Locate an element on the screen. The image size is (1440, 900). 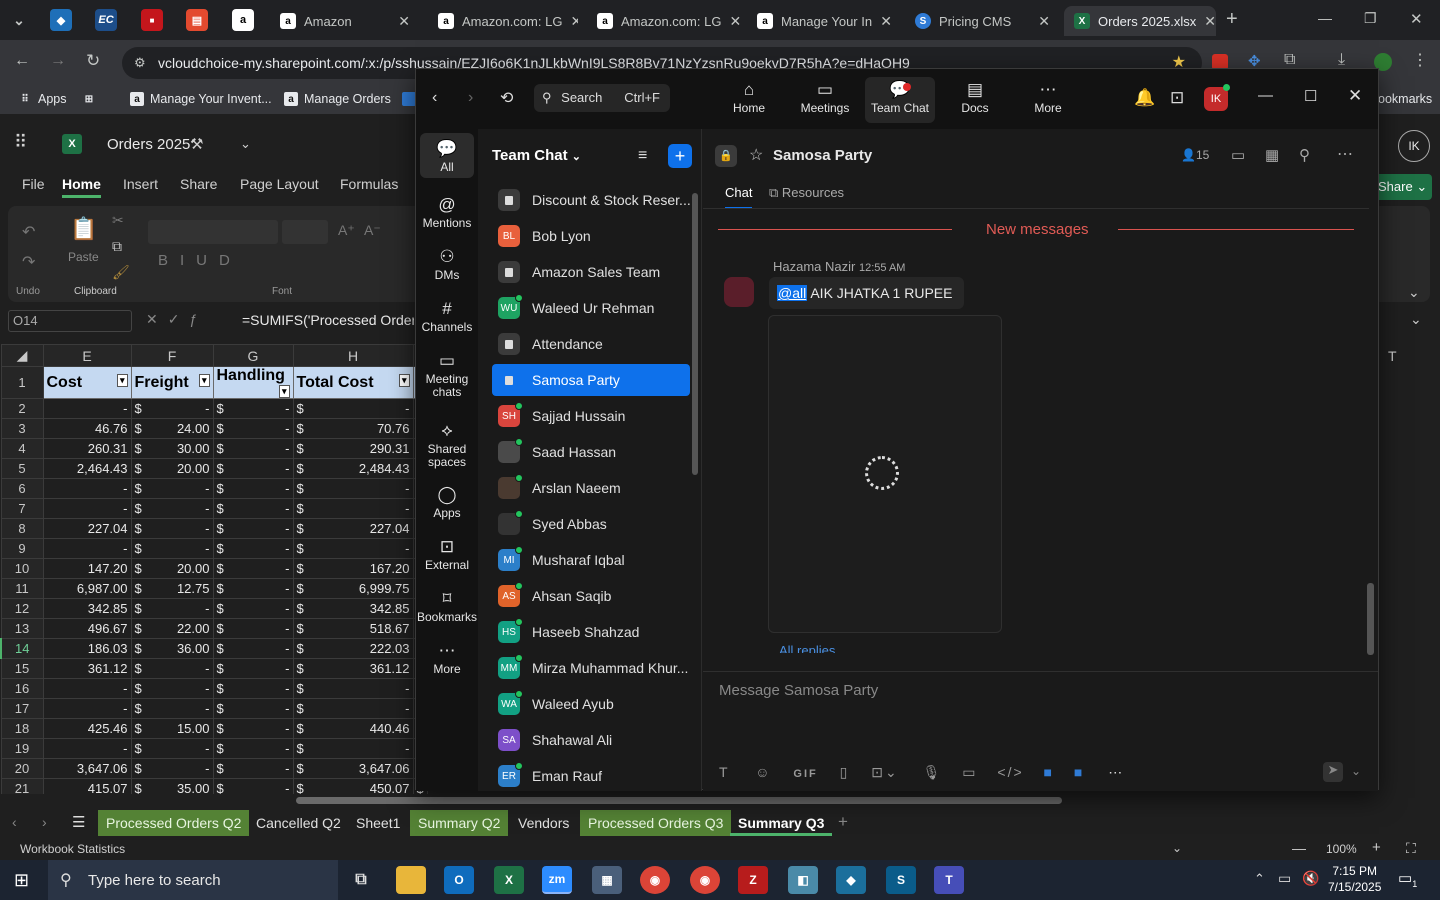
row-header: 18 is located at coordinates (22, 728).